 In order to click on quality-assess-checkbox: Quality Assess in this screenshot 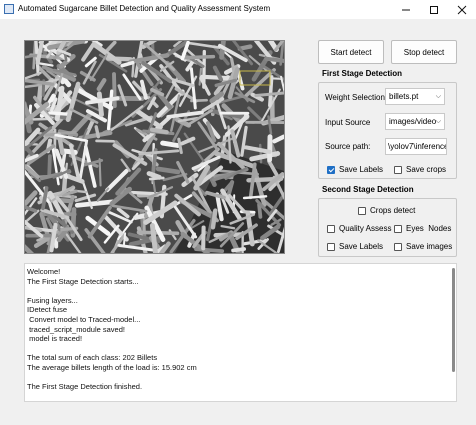, I will do `click(359, 228)`.